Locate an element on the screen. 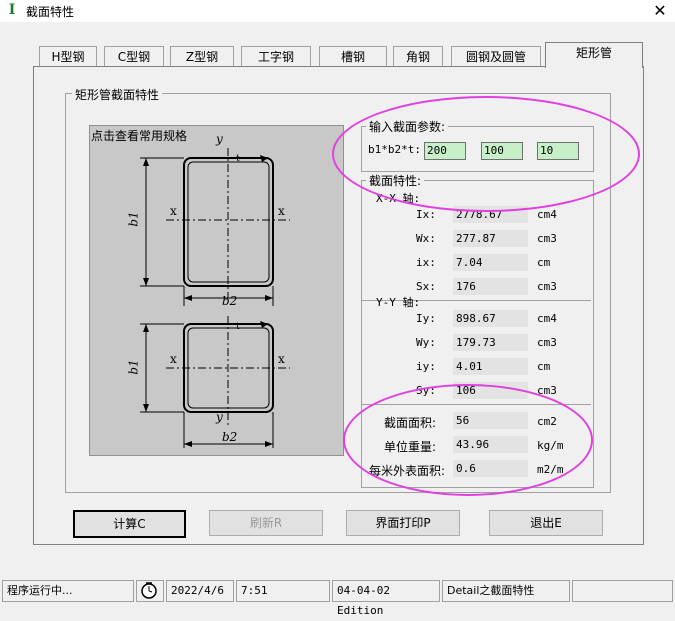  surface-value: 0.6 is located at coordinates (490, 468).